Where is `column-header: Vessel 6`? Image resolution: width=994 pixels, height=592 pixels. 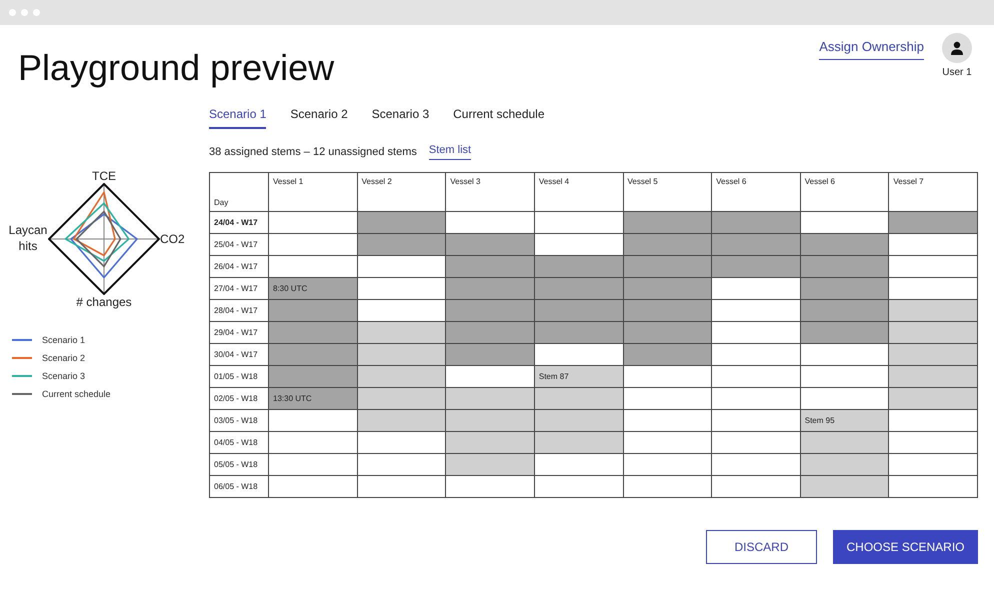
column-header: Vessel 6 is located at coordinates (844, 192).